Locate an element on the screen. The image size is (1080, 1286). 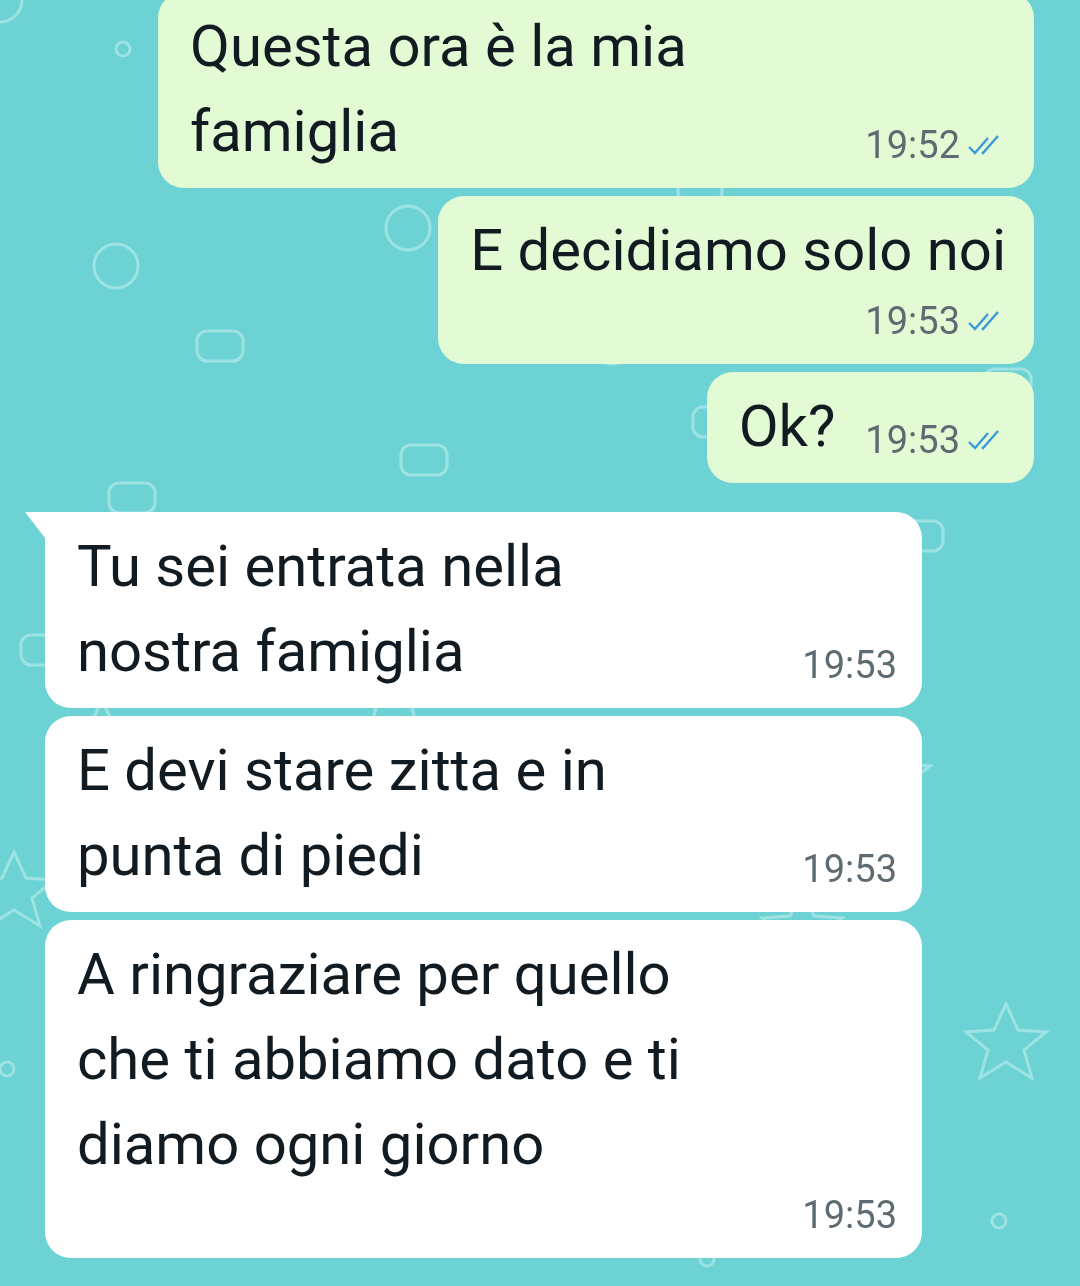
message-text: E devi stare zitta e in punta di piedi is located at coordinates (342, 813).